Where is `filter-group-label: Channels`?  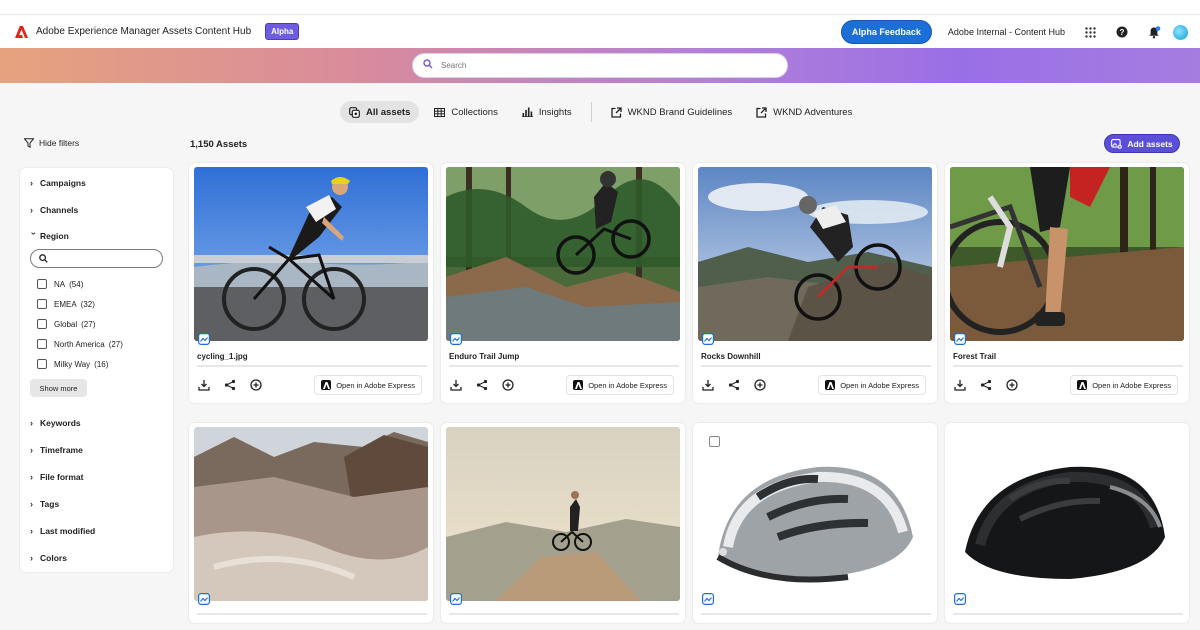
filter-group-label: Channels is located at coordinates (59, 210).